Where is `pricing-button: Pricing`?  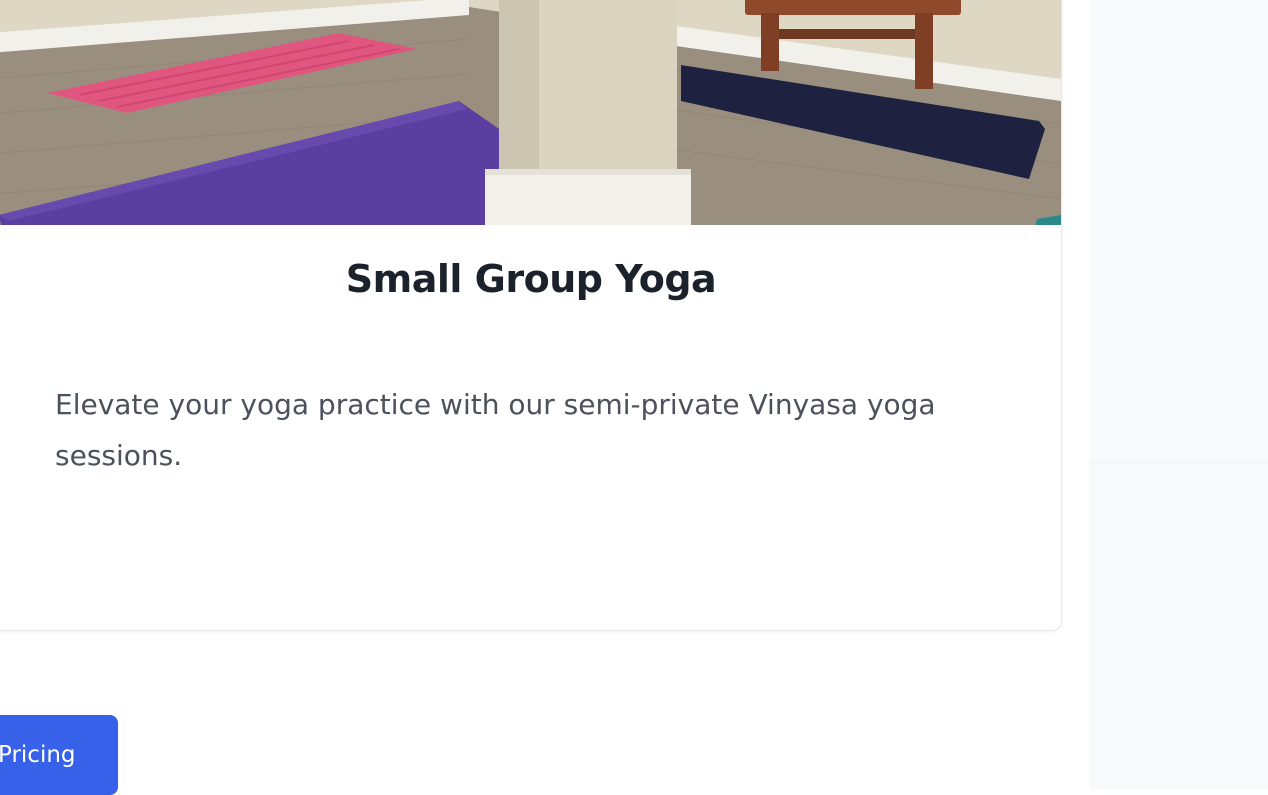 pricing-button: Pricing is located at coordinates (59, 755).